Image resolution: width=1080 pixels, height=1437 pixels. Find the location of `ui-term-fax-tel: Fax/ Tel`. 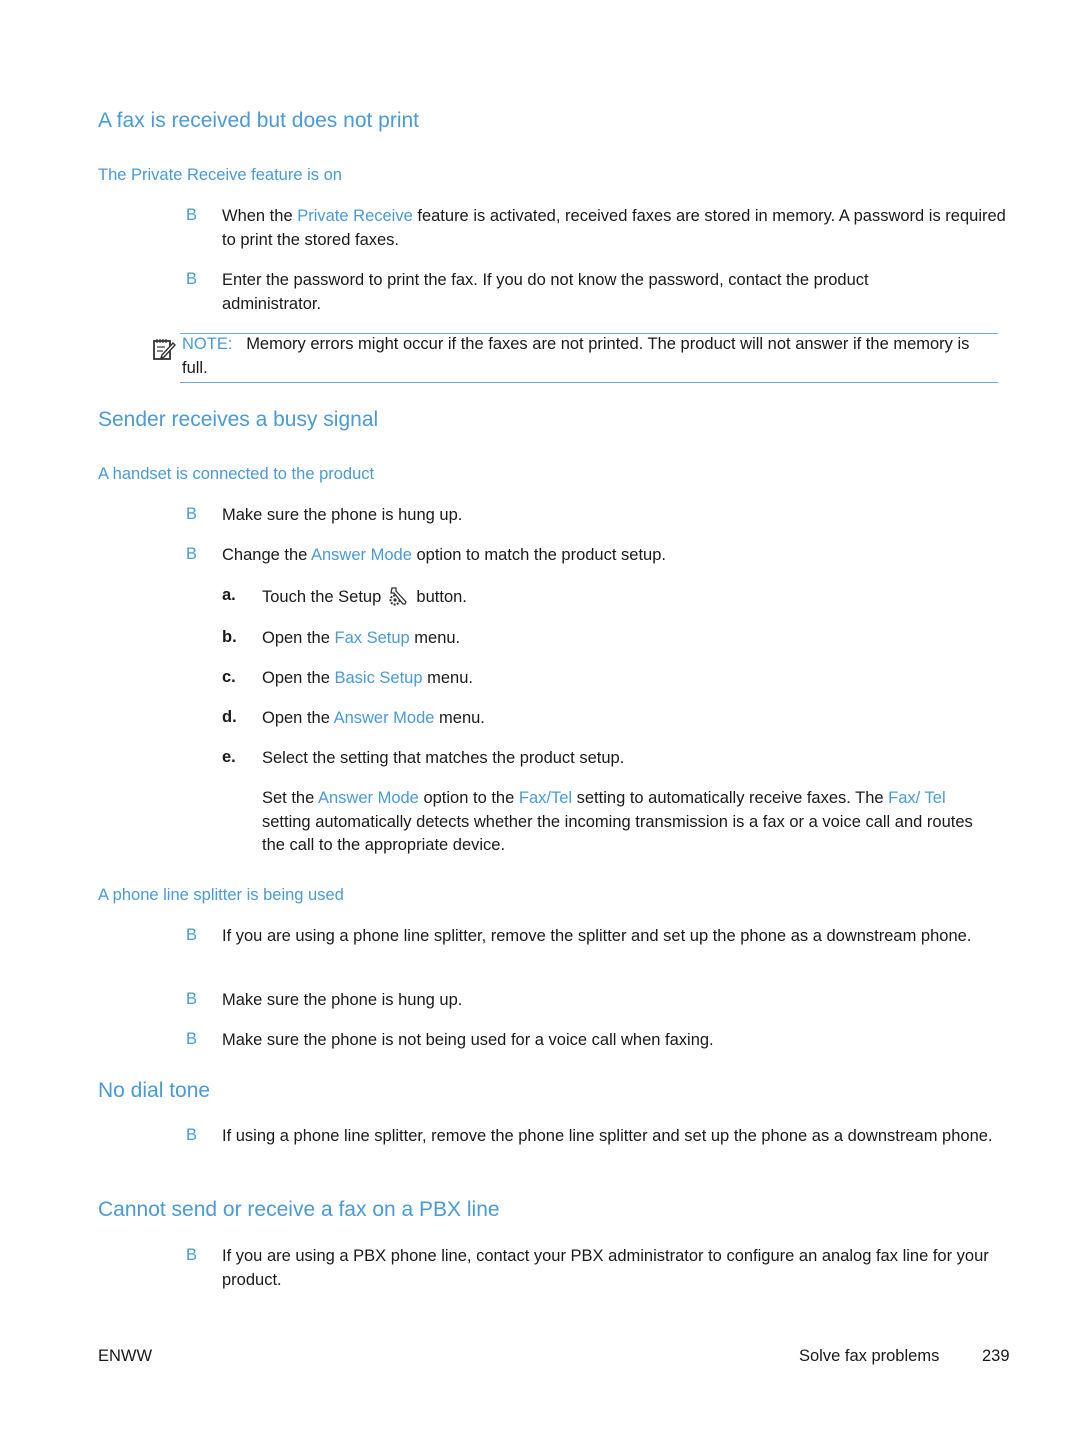

ui-term-fax-tel: Fax/ Tel is located at coordinates (917, 798).